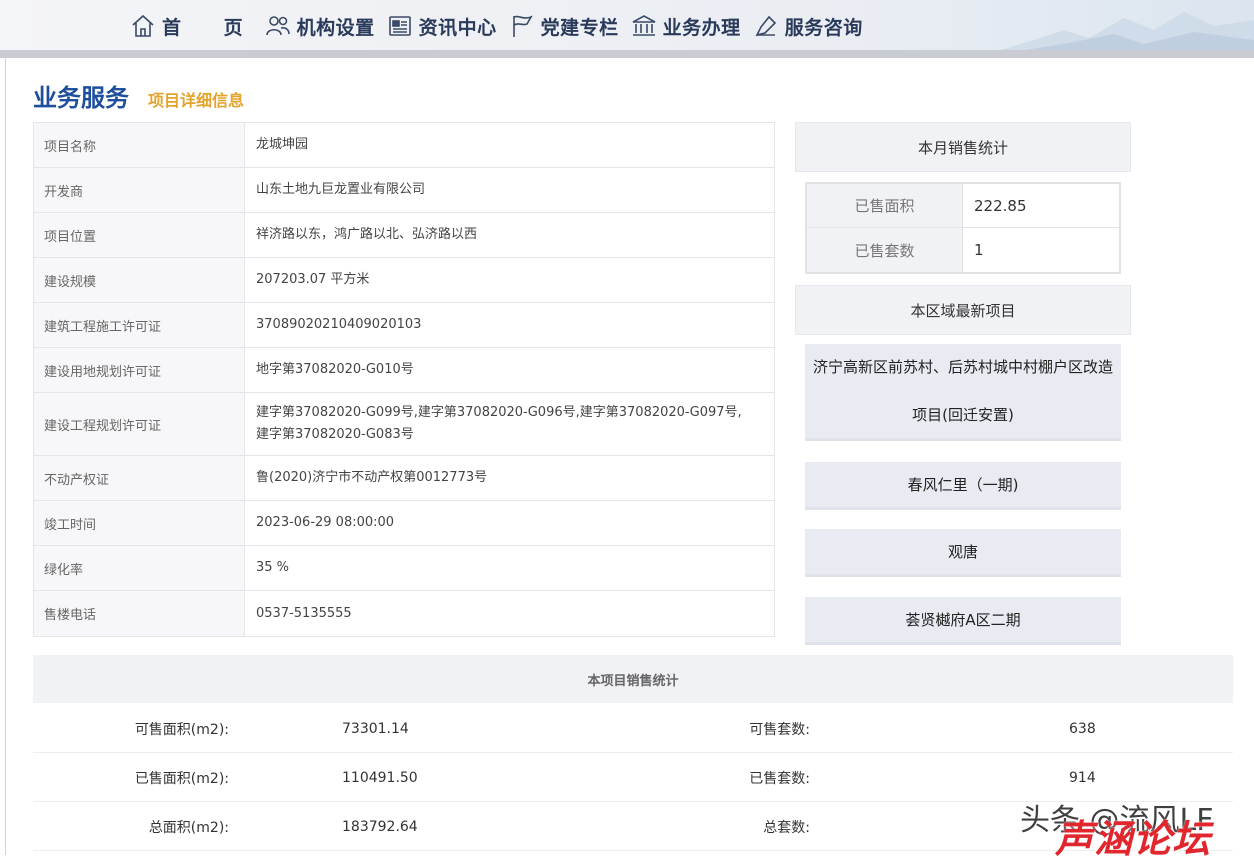 The height and width of the screenshot is (863, 1254). What do you see at coordinates (979, 250) in the screenshot?
I see `stat-value: 1` at bounding box center [979, 250].